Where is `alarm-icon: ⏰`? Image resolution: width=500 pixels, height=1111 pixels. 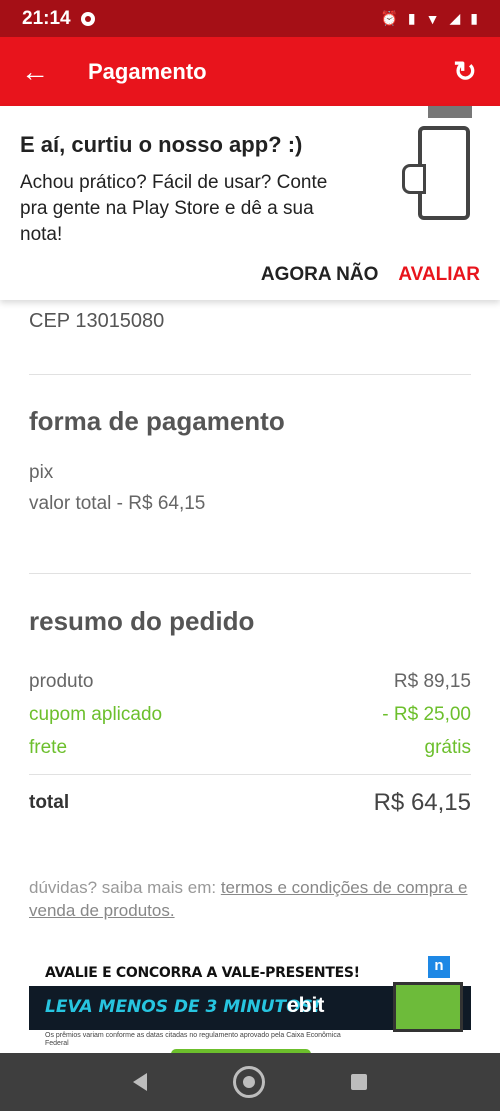 alarm-icon: ⏰ is located at coordinates (389, 18).